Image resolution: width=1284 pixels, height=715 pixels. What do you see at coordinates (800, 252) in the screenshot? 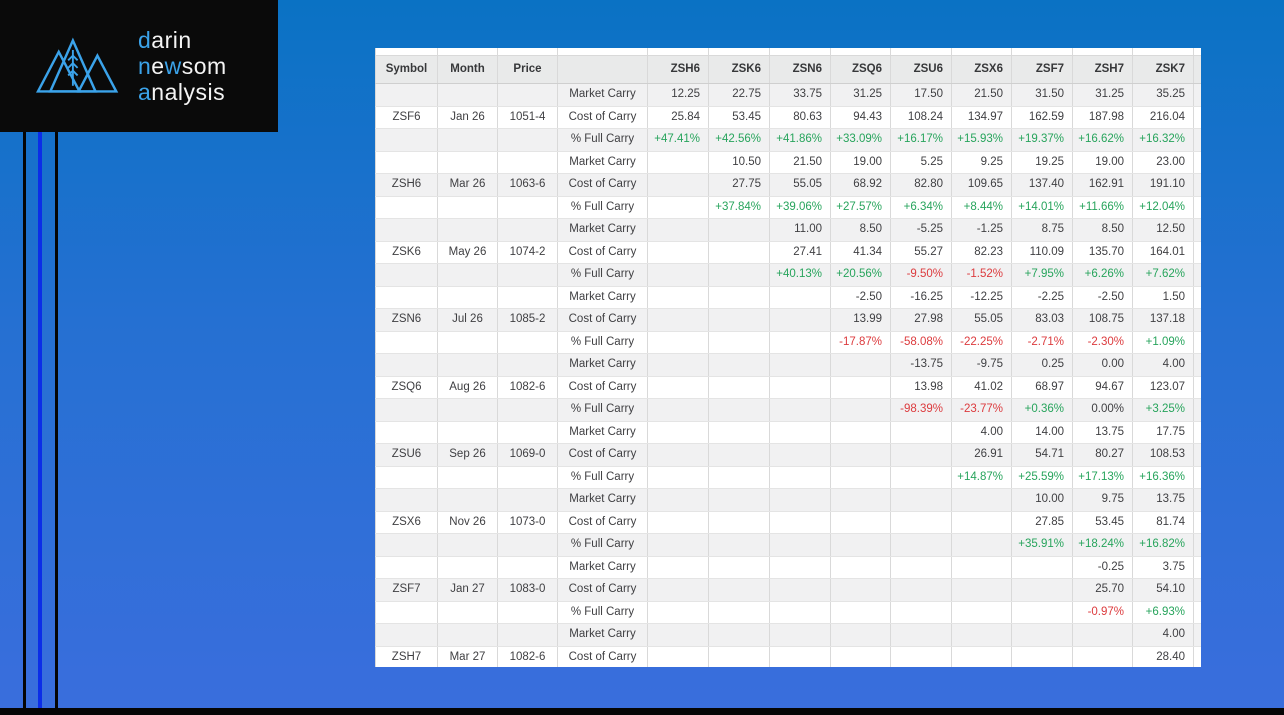
I see `value-cell-ZSN6: 27.41` at bounding box center [800, 252].